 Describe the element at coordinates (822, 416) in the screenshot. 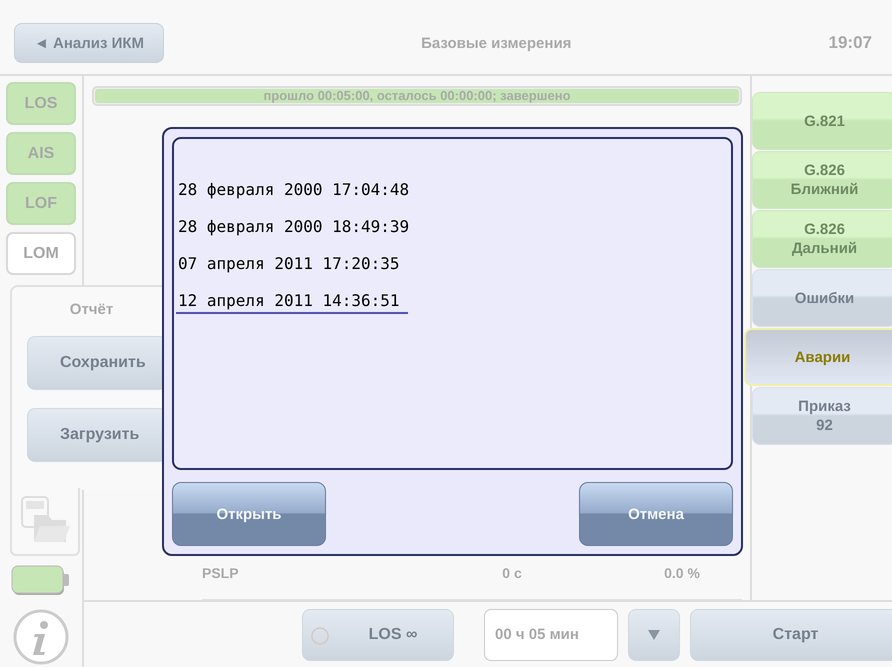

I see `results-tab: Приказ 92` at that location.